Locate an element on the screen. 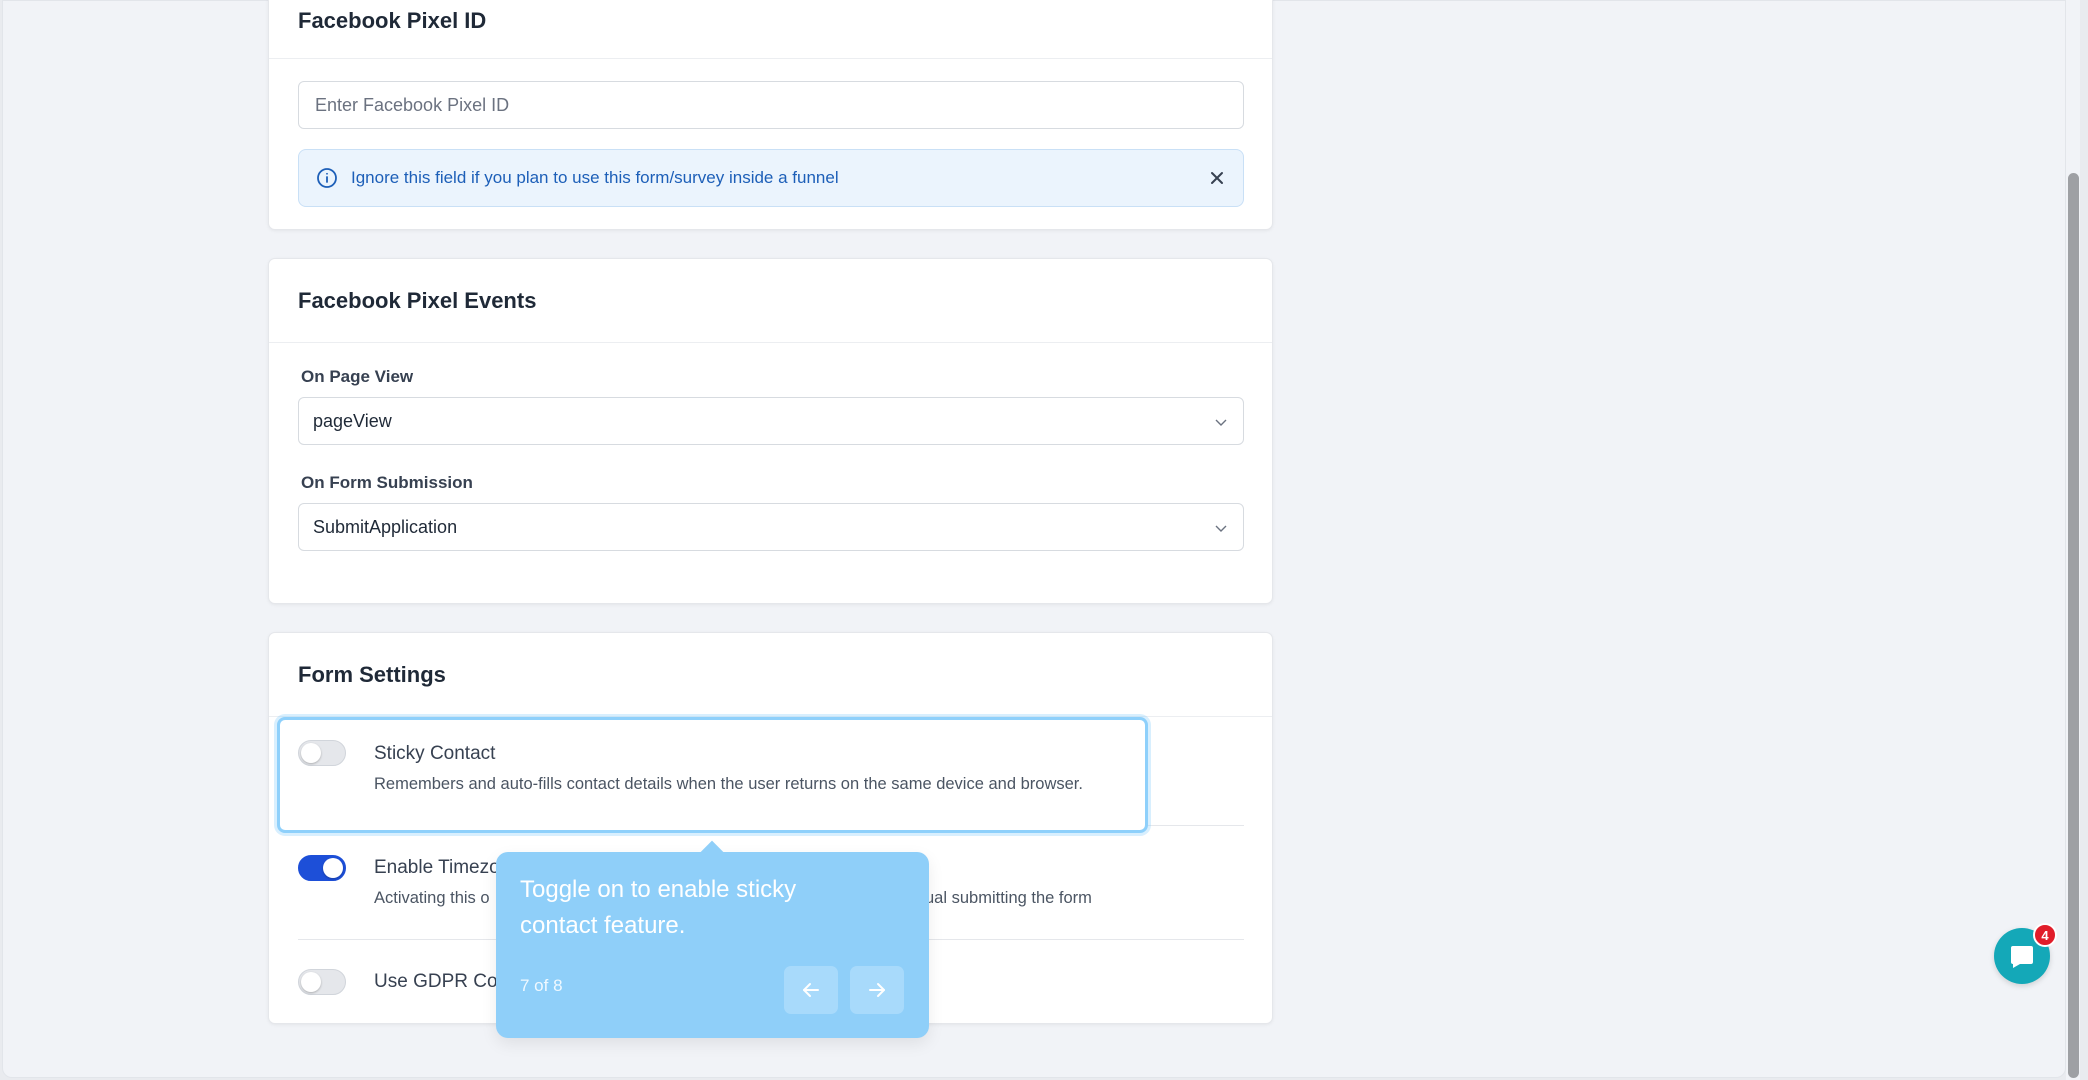 This screenshot has height=1080, width=2088. on-form-submission-select: SubmitApplication is located at coordinates (771, 527).